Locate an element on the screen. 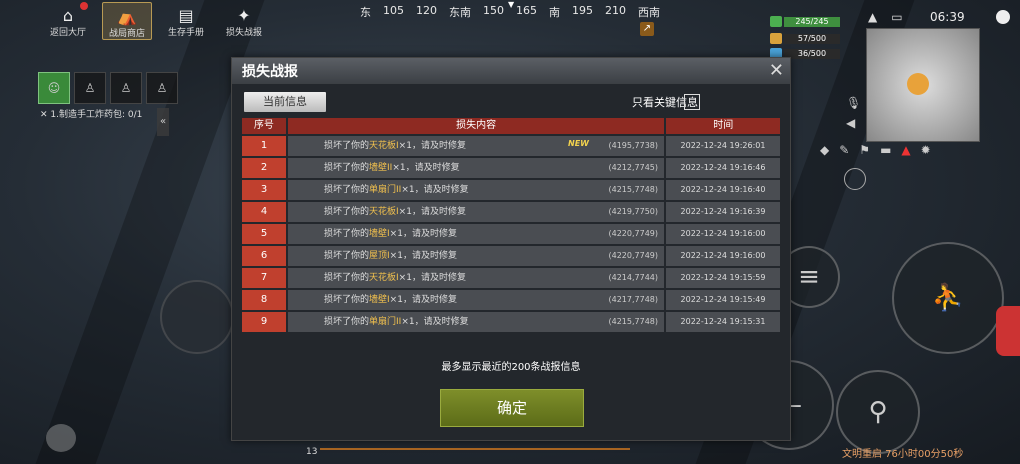 The image size is (1020, 464). row-index: 3 is located at coordinates (265, 190).